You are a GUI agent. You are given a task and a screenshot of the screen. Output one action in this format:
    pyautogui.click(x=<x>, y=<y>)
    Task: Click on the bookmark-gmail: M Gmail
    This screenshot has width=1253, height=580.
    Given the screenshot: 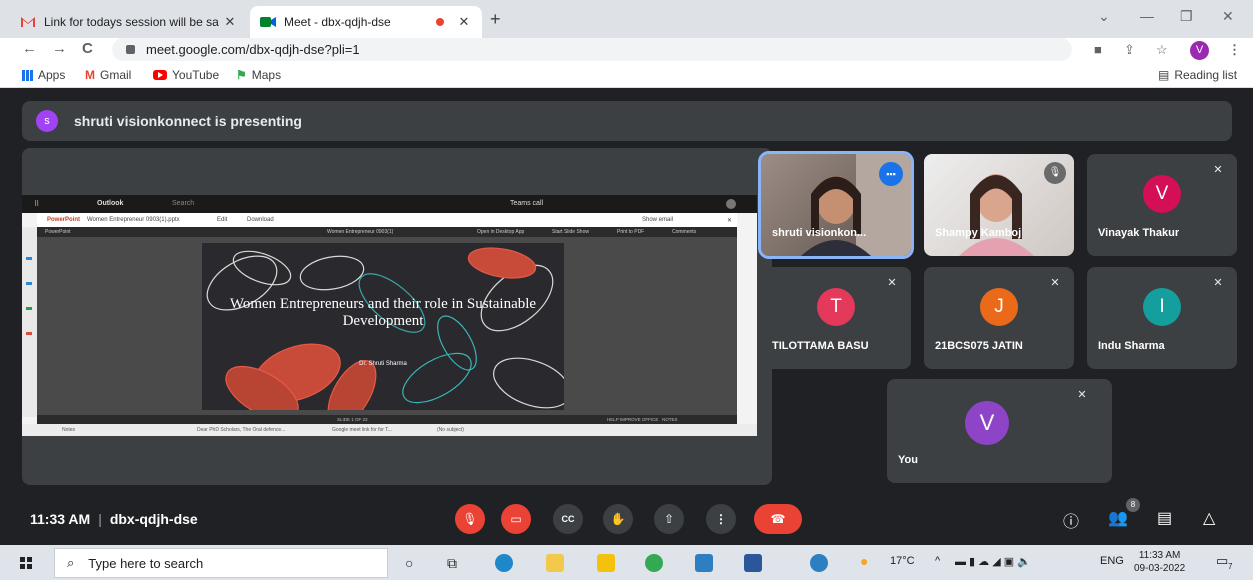 What is the action you would take?
    pyautogui.click(x=108, y=75)
    